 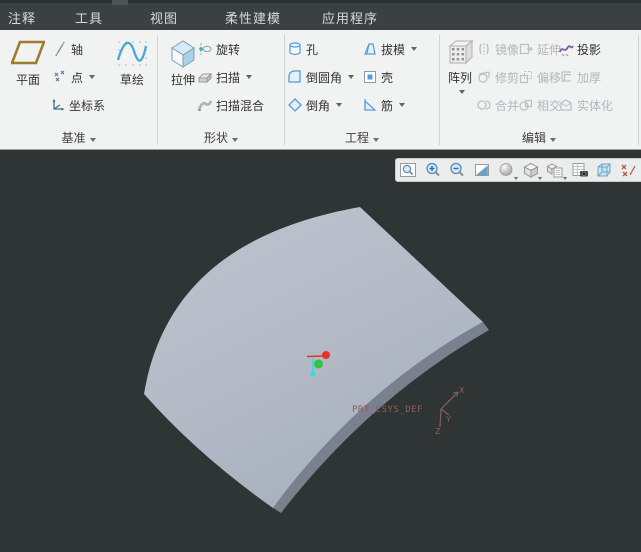 I want to click on group-editing: 阵列 镜像 修剪 合并 延伸 偏移 相交 投影 加厚 实体化 编辑, so click(x=539, y=90).